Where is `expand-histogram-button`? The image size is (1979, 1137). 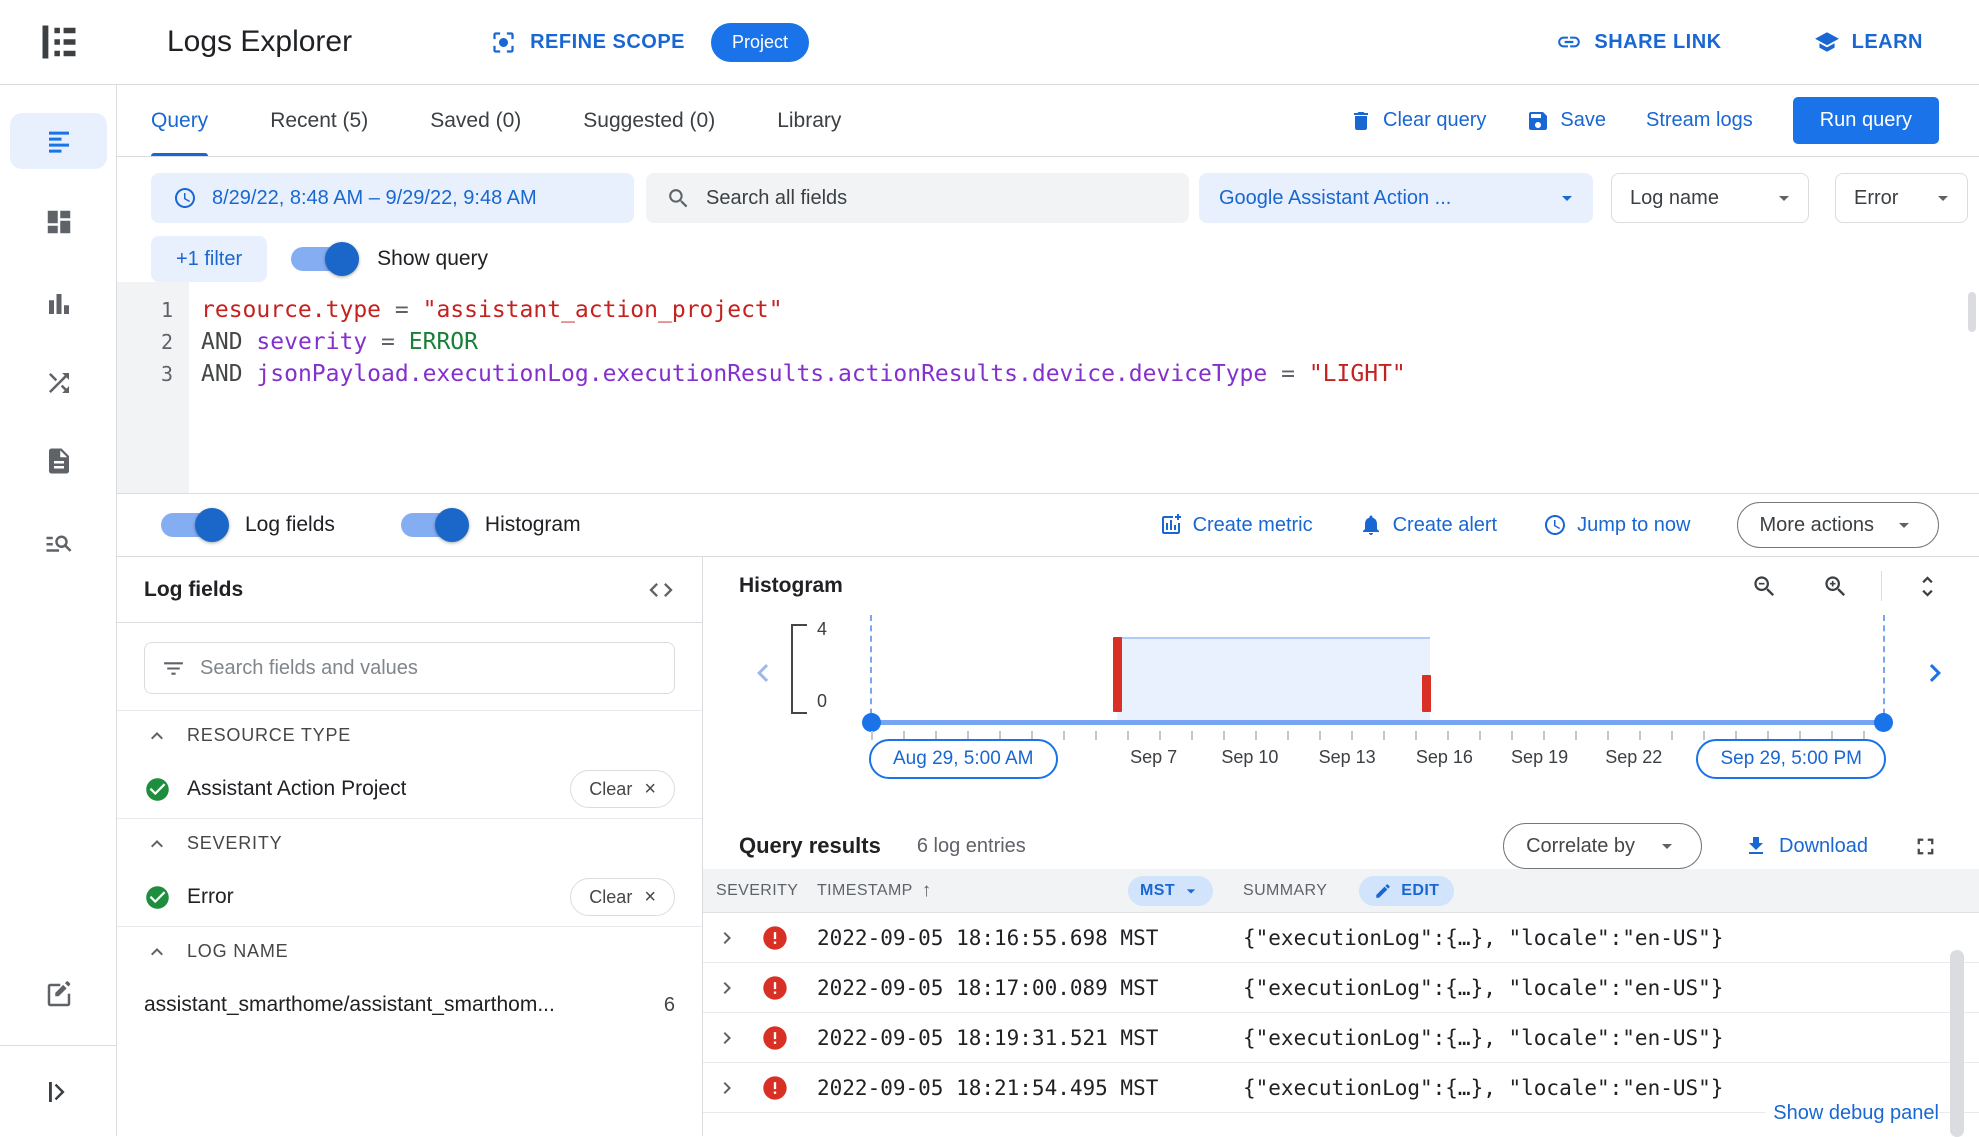 expand-histogram-button is located at coordinates (1927, 586).